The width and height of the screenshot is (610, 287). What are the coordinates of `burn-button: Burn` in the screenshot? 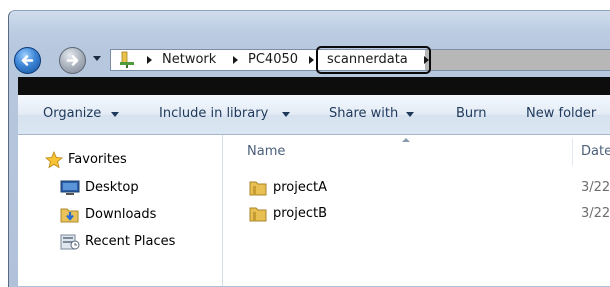 It's located at (471, 114).